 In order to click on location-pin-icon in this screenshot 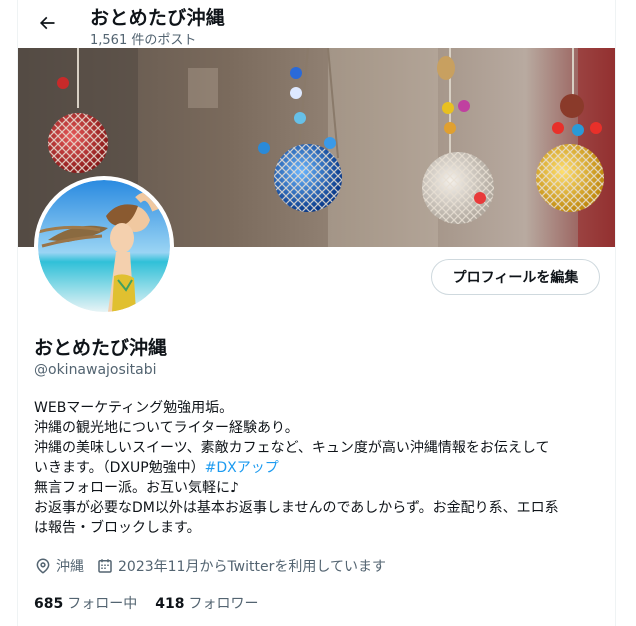, I will do `click(43, 566)`.